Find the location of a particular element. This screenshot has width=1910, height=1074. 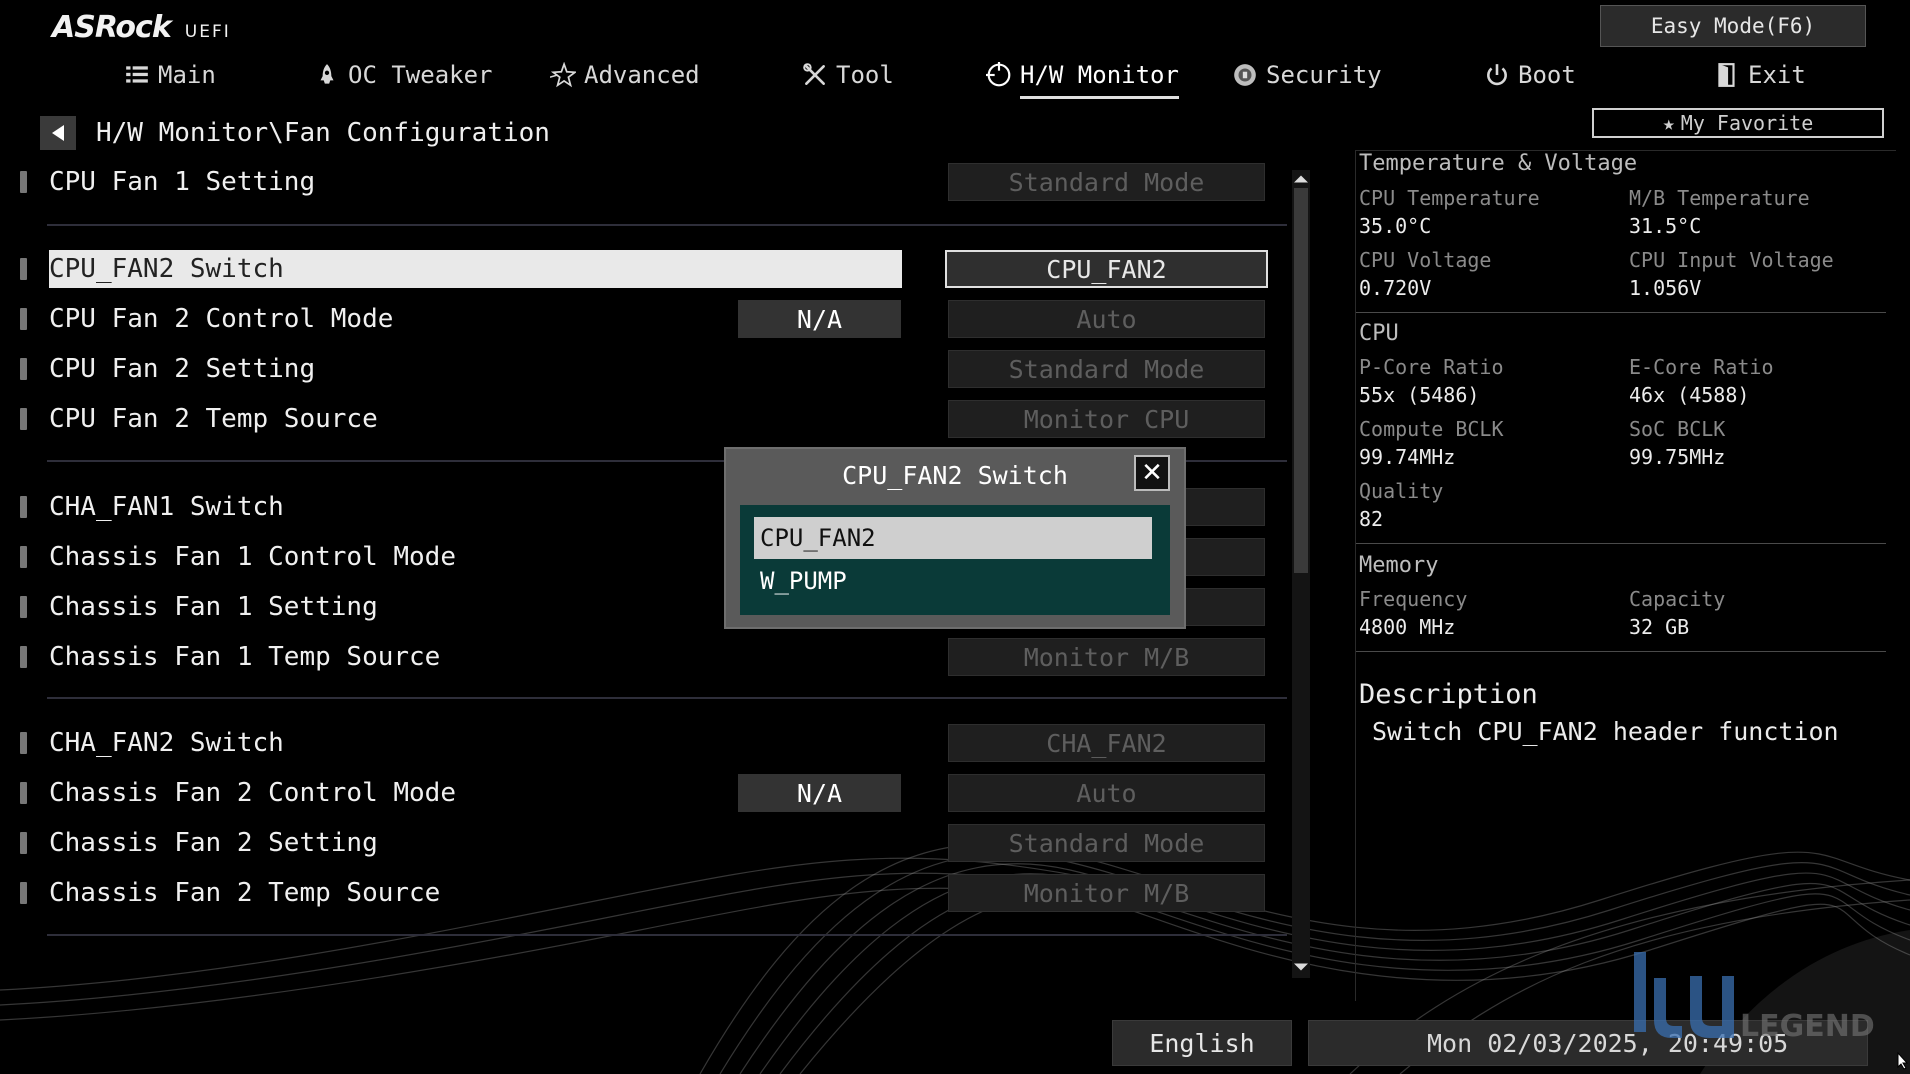

popup-option-selected: CPU_FAN2 is located at coordinates (953, 538).